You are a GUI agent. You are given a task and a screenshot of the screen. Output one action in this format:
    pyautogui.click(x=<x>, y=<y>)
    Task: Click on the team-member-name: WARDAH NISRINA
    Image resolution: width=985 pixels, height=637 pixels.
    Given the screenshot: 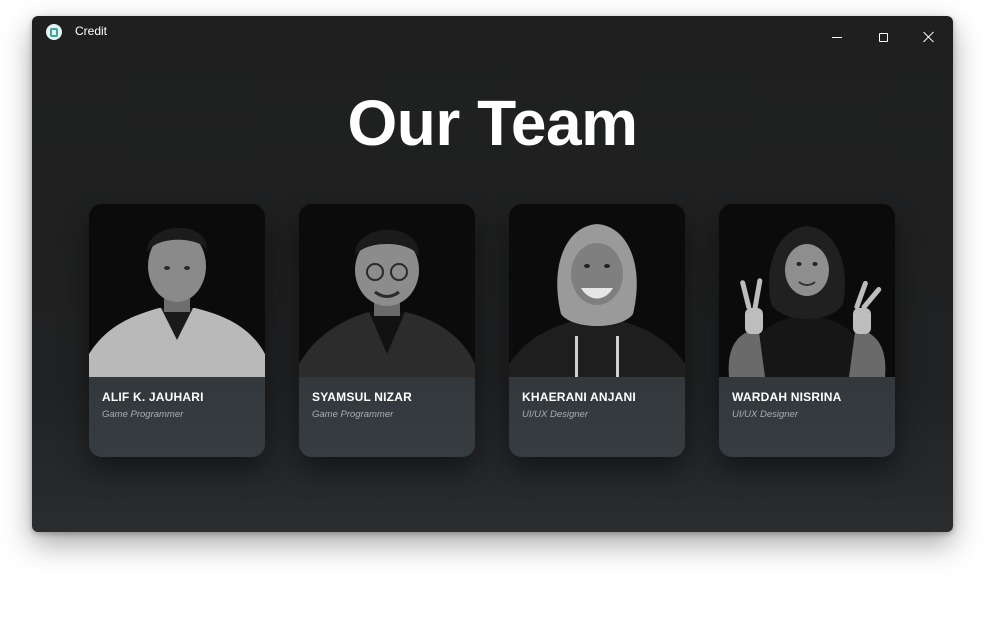 What is the action you would take?
    pyautogui.click(x=787, y=397)
    